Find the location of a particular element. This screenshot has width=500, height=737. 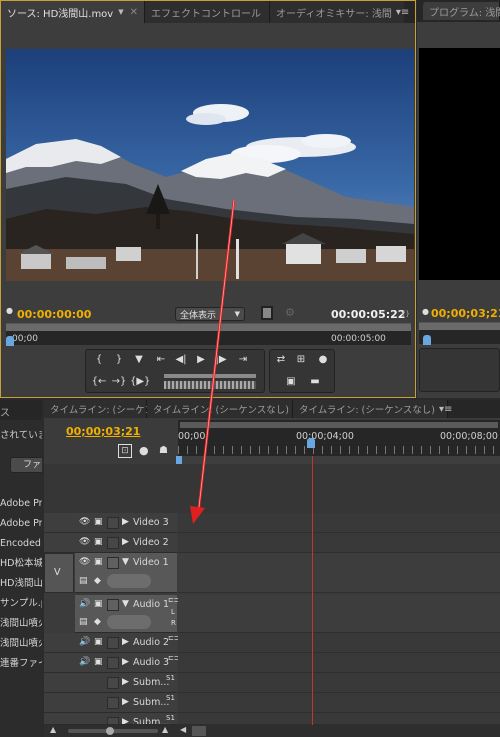

annotation-arrow is located at coordinates (213, 361).